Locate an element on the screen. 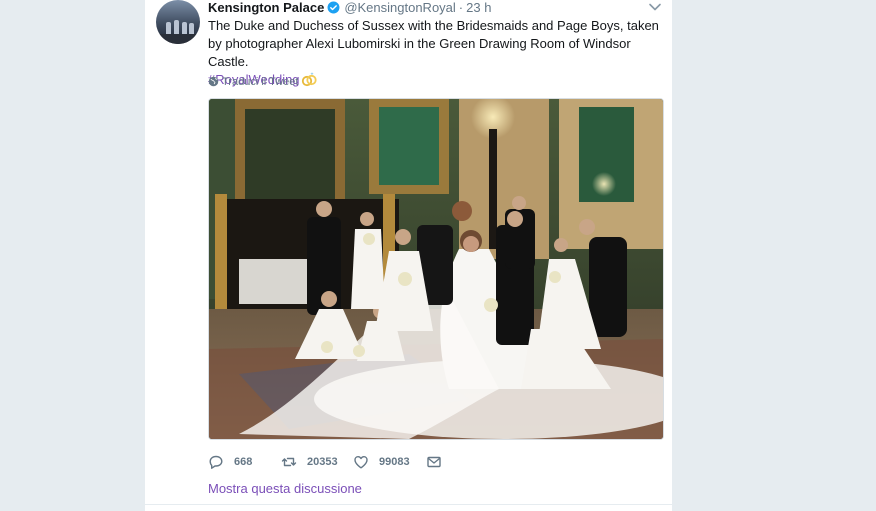 The height and width of the screenshot is (511, 876). reply-button: 668 is located at coordinates (230, 462).